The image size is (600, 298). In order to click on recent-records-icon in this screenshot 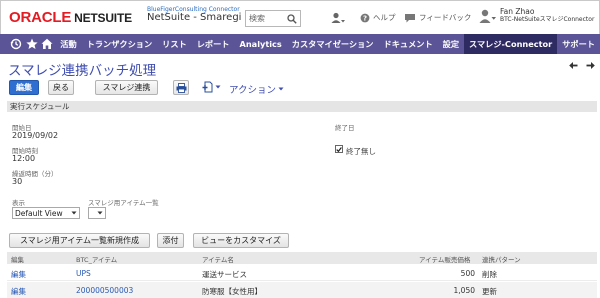, I will do `click(338, 17)`.